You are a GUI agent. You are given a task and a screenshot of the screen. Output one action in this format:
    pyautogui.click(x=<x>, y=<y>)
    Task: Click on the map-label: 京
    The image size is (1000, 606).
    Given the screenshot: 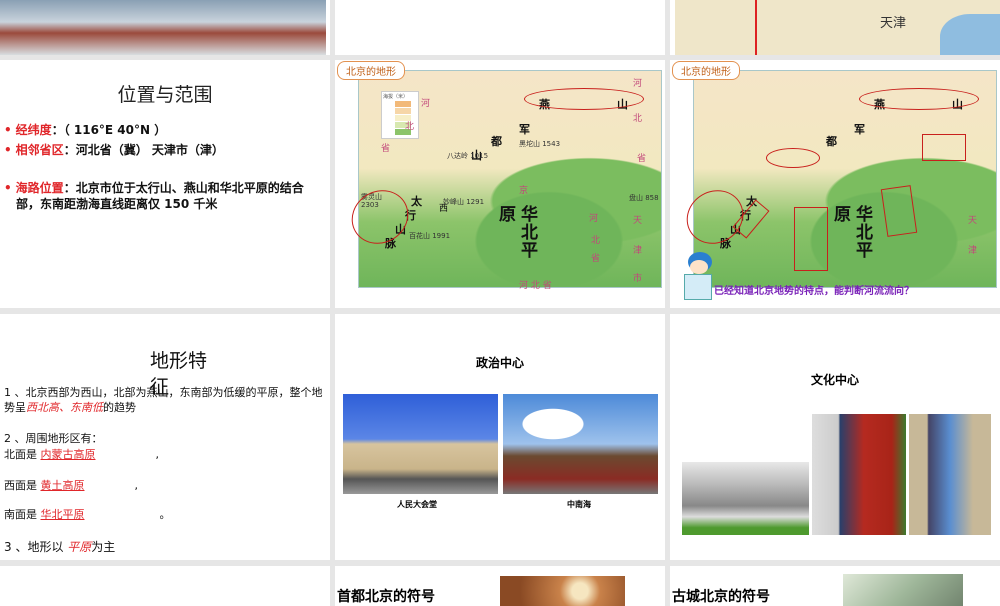 What is the action you would take?
    pyautogui.click(x=524, y=191)
    